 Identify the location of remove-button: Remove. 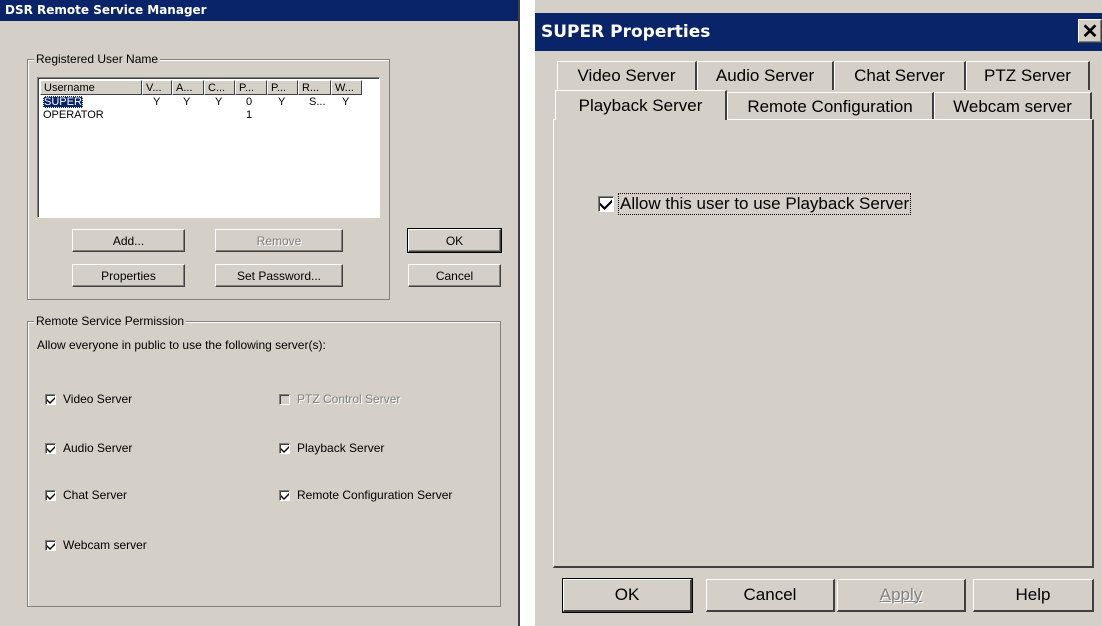
(279, 240).